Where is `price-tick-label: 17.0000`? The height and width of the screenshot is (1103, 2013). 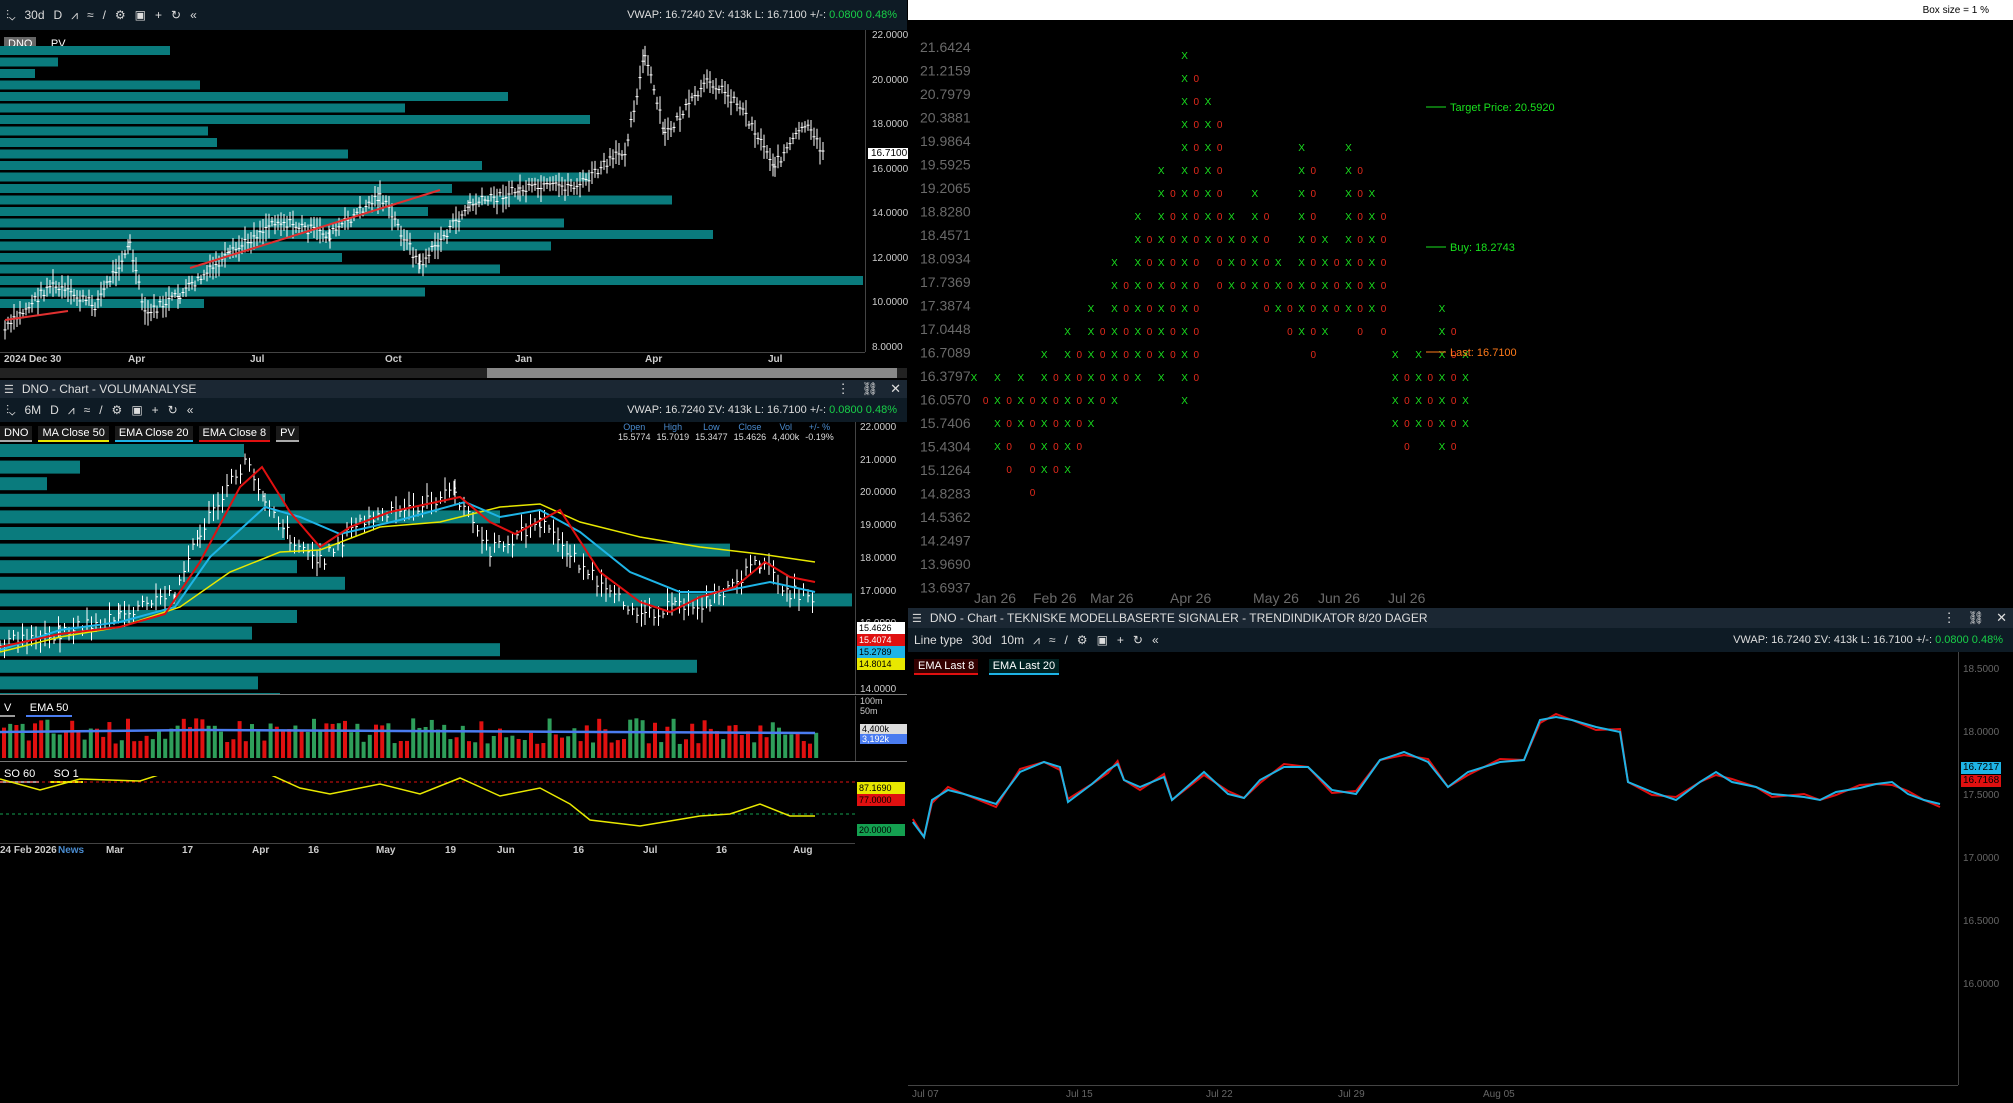 price-tick-label: 17.0000 is located at coordinates (878, 591).